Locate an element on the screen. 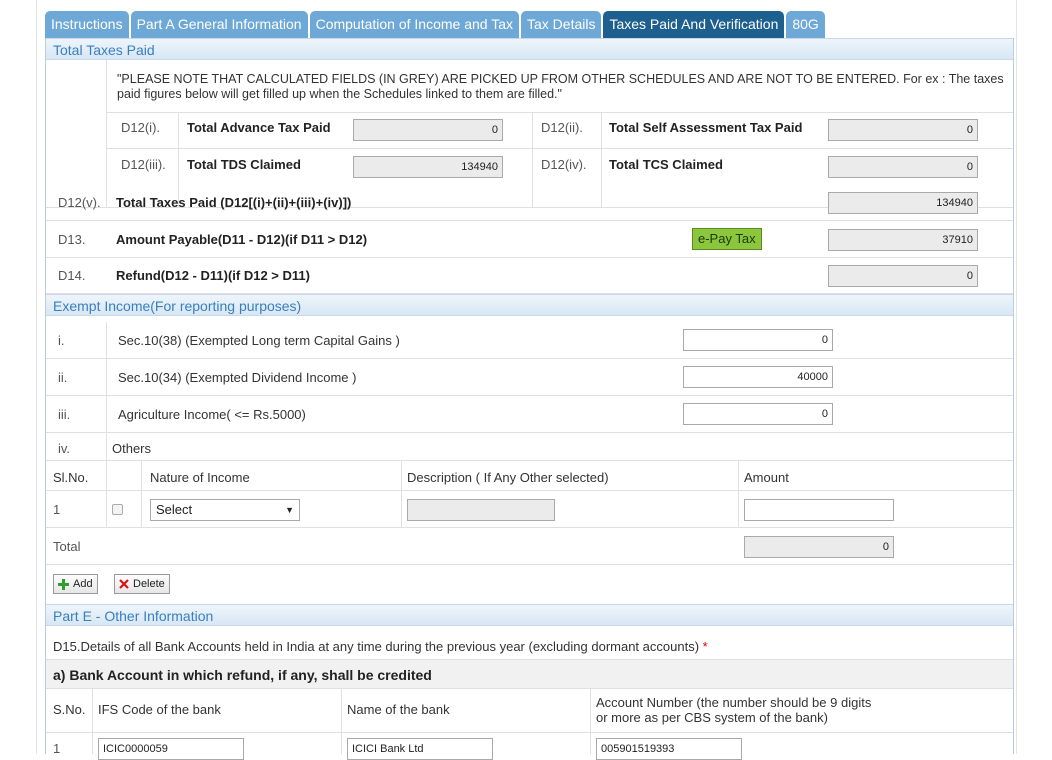 The width and height of the screenshot is (1052, 760). delete-x-icon is located at coordinates (124, 584).